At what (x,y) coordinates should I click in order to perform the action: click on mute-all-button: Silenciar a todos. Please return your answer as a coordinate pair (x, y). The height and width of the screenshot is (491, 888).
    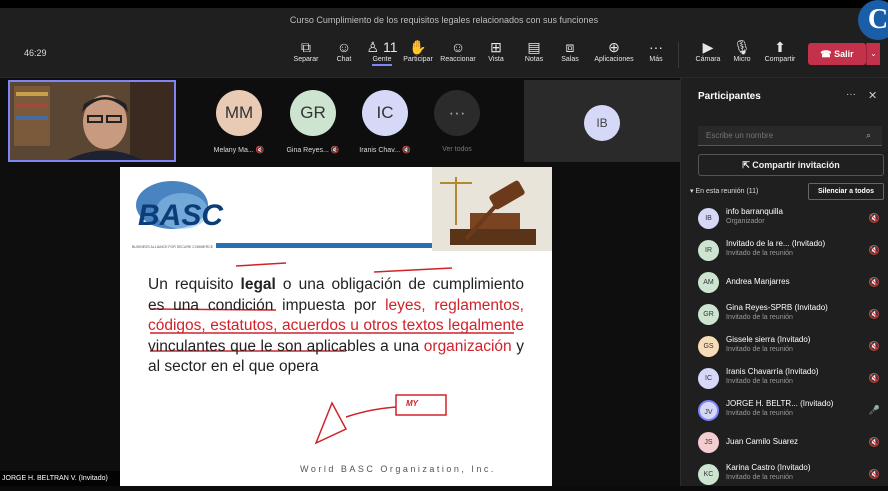
    Looking at the image, I should click on (846, 191).